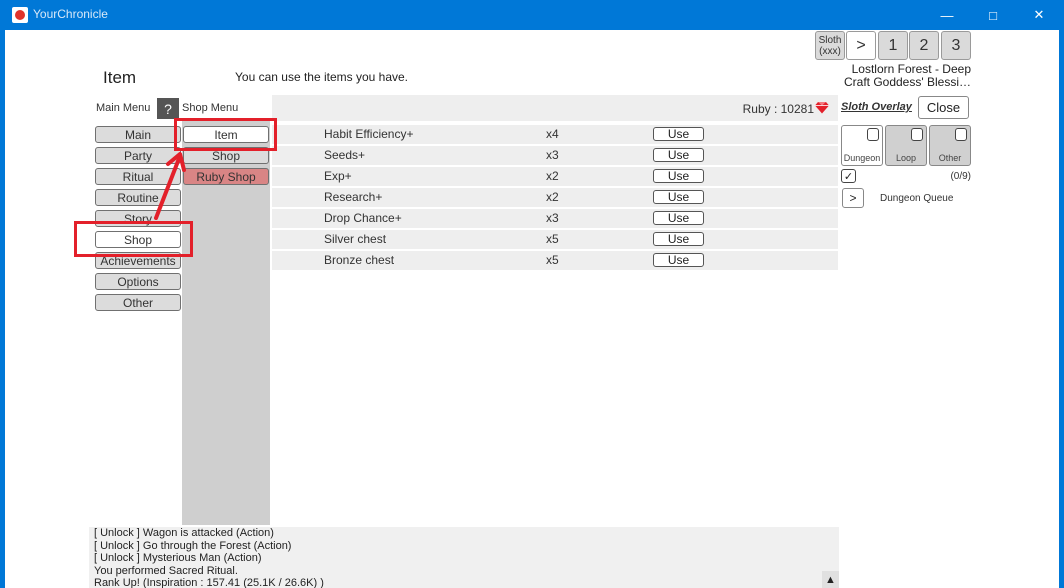  Describe the element at coordinates (123, 108) in the screenshot. I see `main-menu-label: Main Menu` at that location.